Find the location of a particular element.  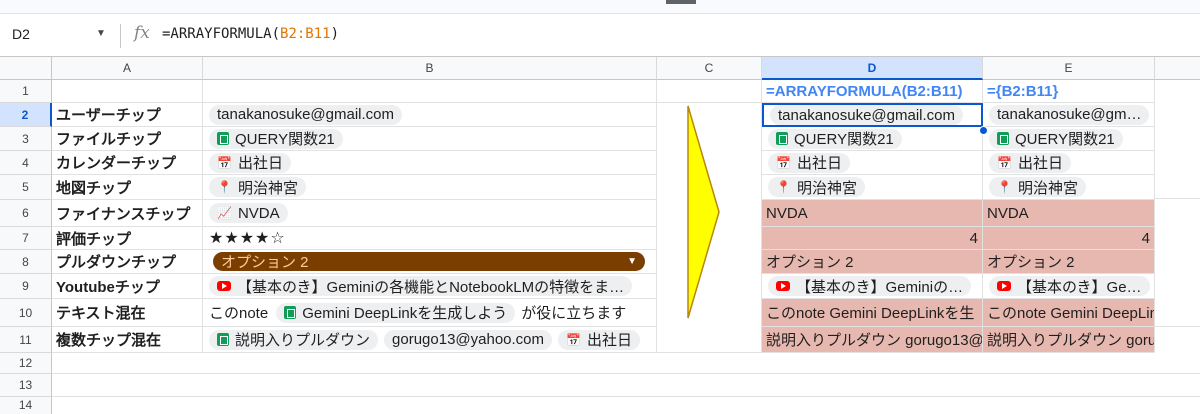

row-header-3: 3 is located at coordinates (26, 139).